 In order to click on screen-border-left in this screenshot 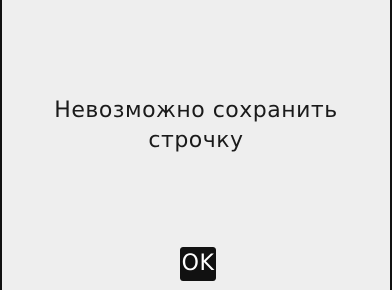, I will do `click(1, 145)`.